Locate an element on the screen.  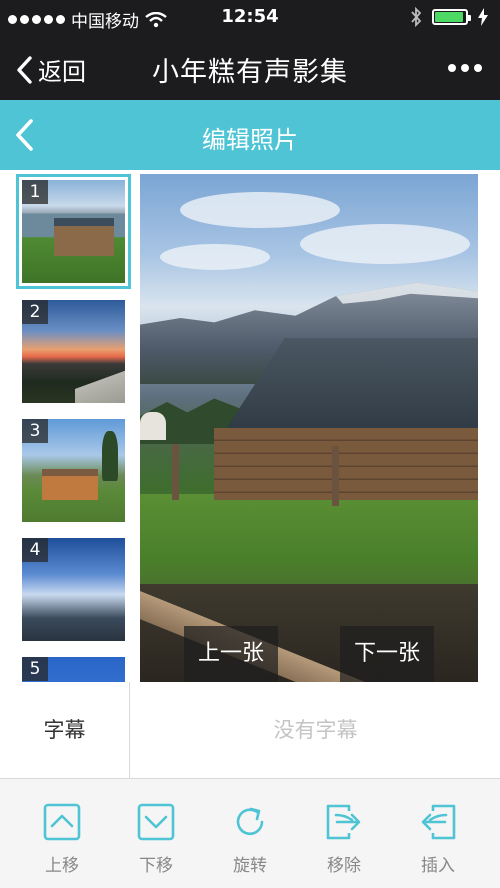
thumbnail-number: 1 is located at coordinates (35, 192).